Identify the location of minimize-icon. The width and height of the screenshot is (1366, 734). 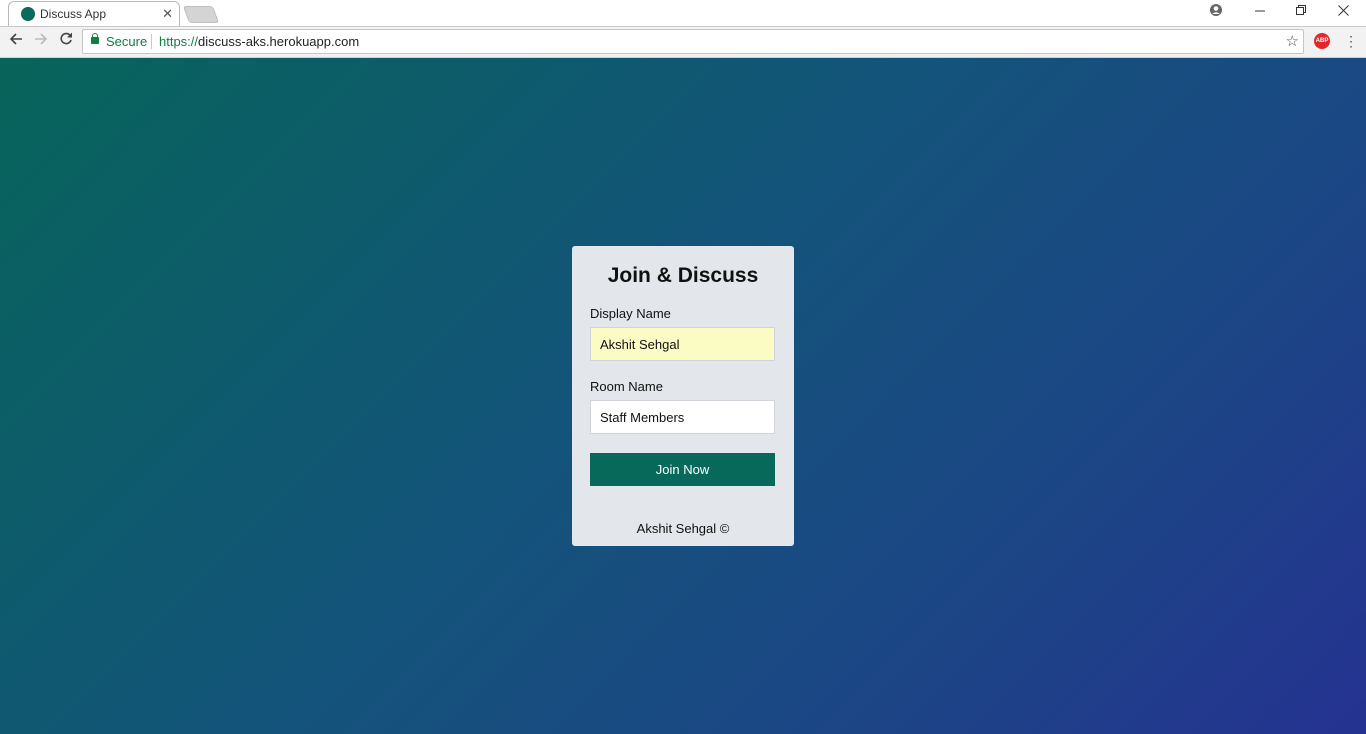
(1260, 12).